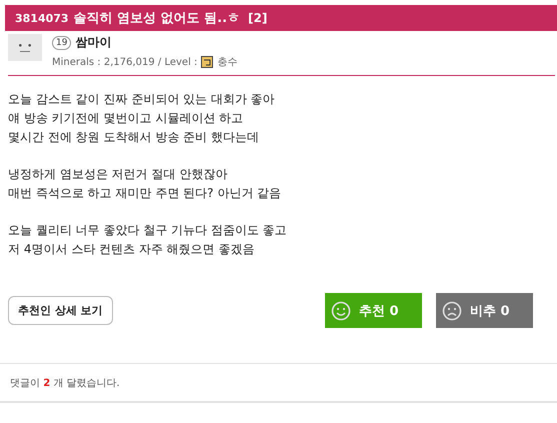 This screenshot has height=423, width=557. Describe the element at coordinates (341, 310) in the screenshot. I see `smile-icon` at that location.